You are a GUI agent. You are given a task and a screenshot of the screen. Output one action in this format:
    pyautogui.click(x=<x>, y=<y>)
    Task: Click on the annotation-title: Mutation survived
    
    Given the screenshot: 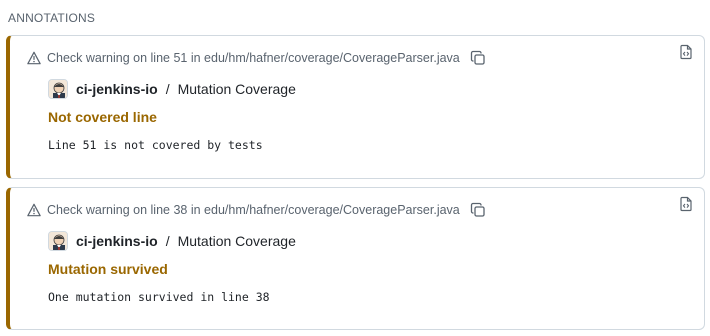 What is the action you would take?
    pyautogui.click(x=108, y=269)
    